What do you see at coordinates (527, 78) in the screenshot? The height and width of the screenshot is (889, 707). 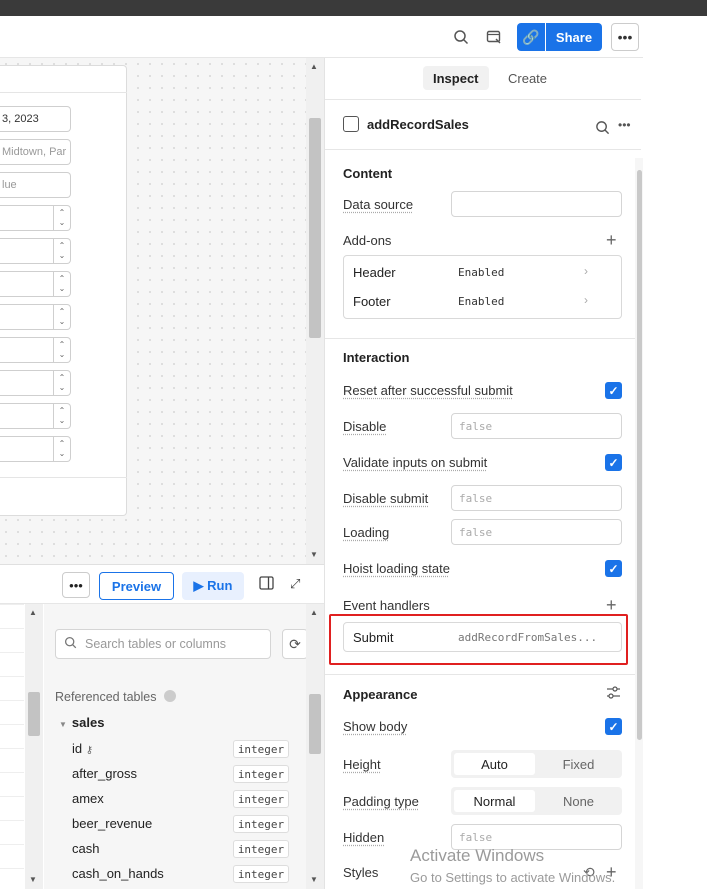 I see `tab-create: Create` at bounding box center [527, 78].